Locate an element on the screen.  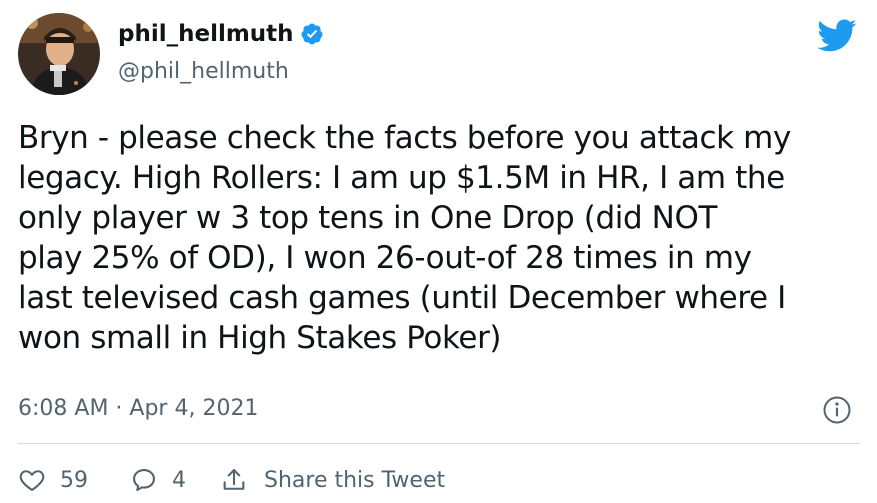
divider is located at coordinates (439, 443).